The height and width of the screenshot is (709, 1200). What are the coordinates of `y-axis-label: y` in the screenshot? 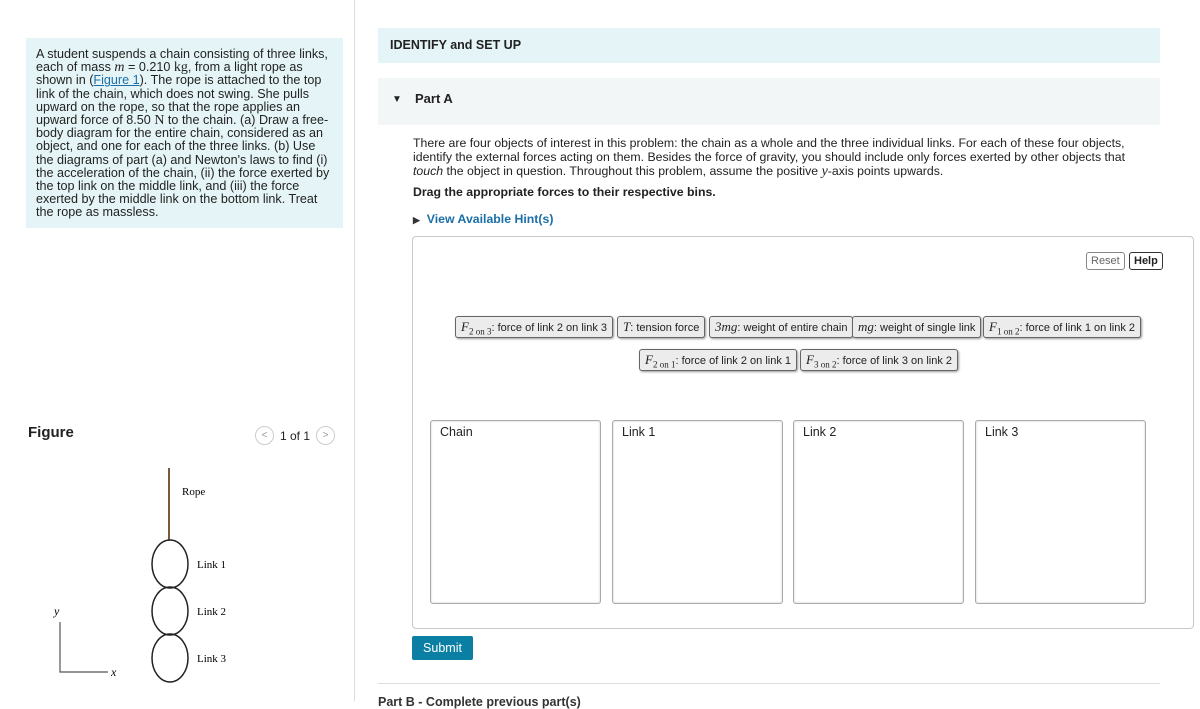 It's located at (56, 611).